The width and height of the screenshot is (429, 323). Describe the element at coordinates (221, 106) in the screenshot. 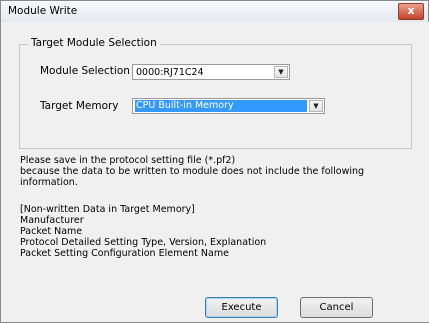

I see `target-memory-value: CPU Built-in Memory` at that location.